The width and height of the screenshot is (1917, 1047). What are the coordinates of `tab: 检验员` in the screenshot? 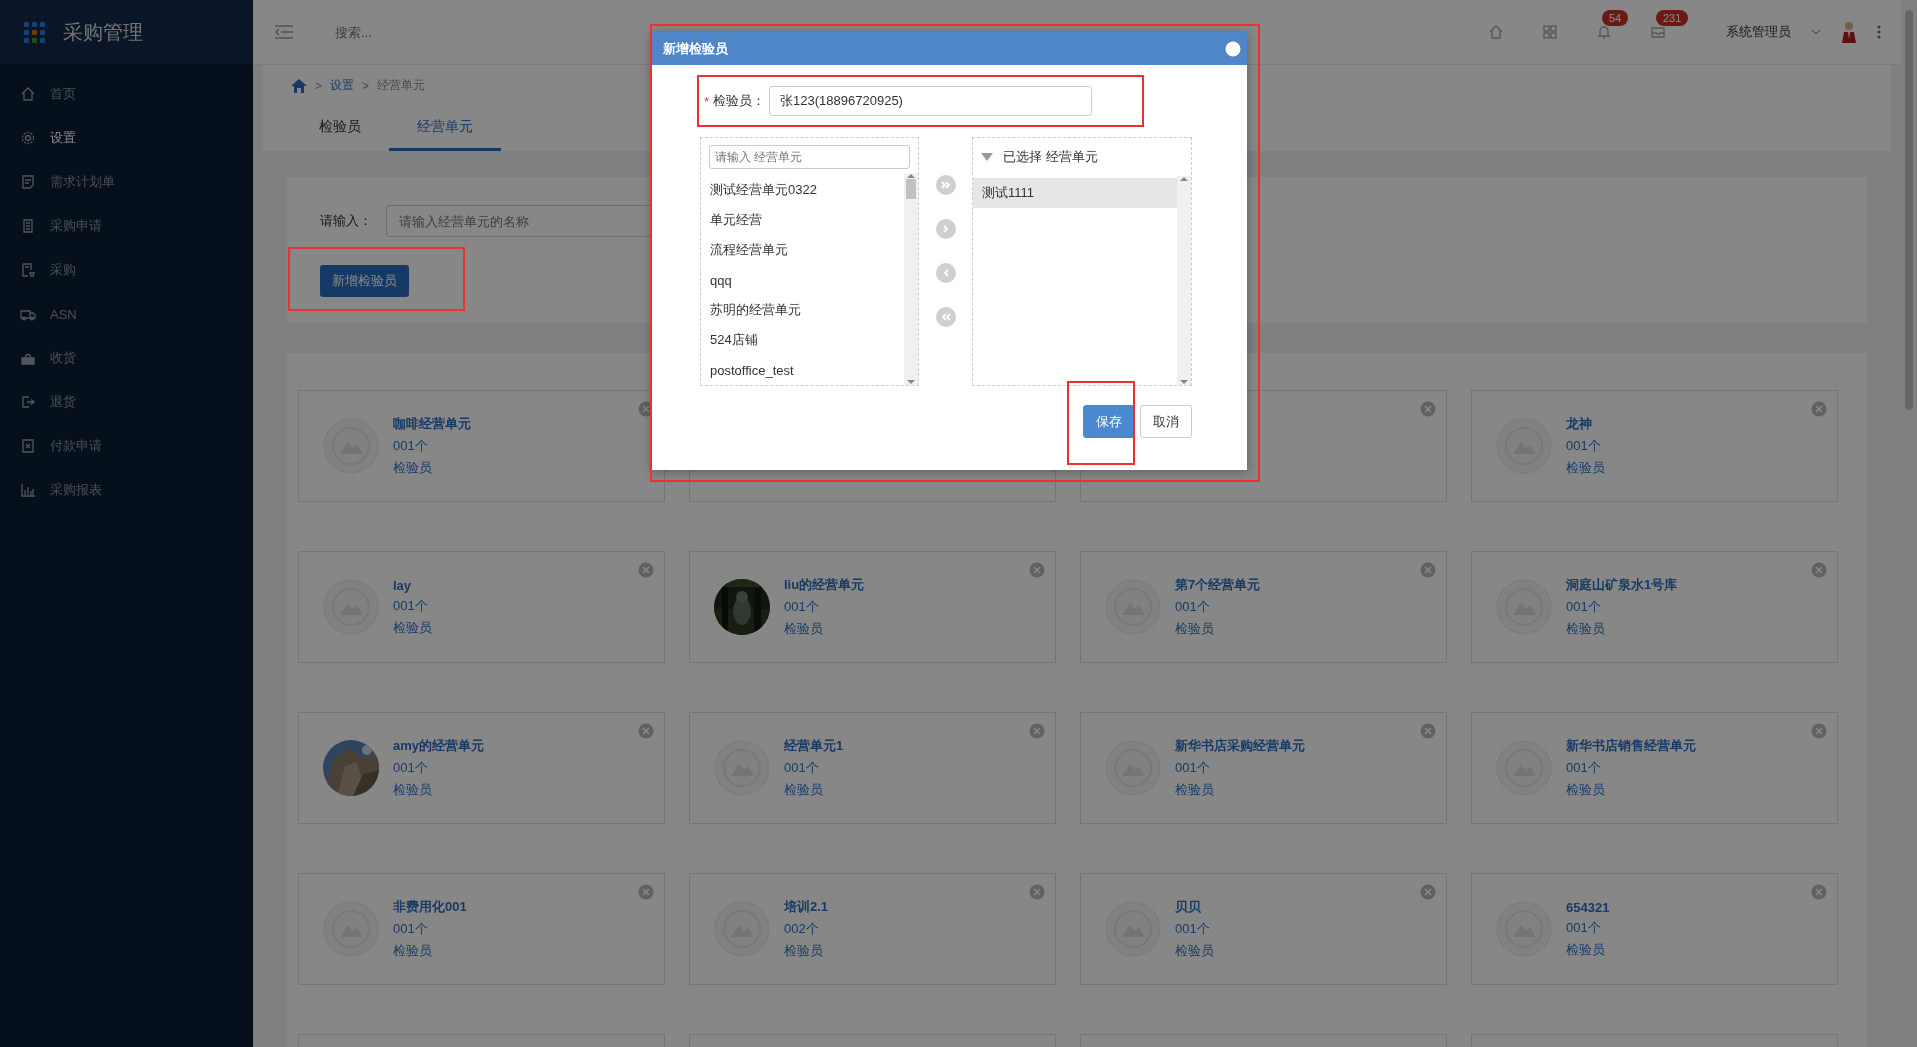 It's located at (340, 129).